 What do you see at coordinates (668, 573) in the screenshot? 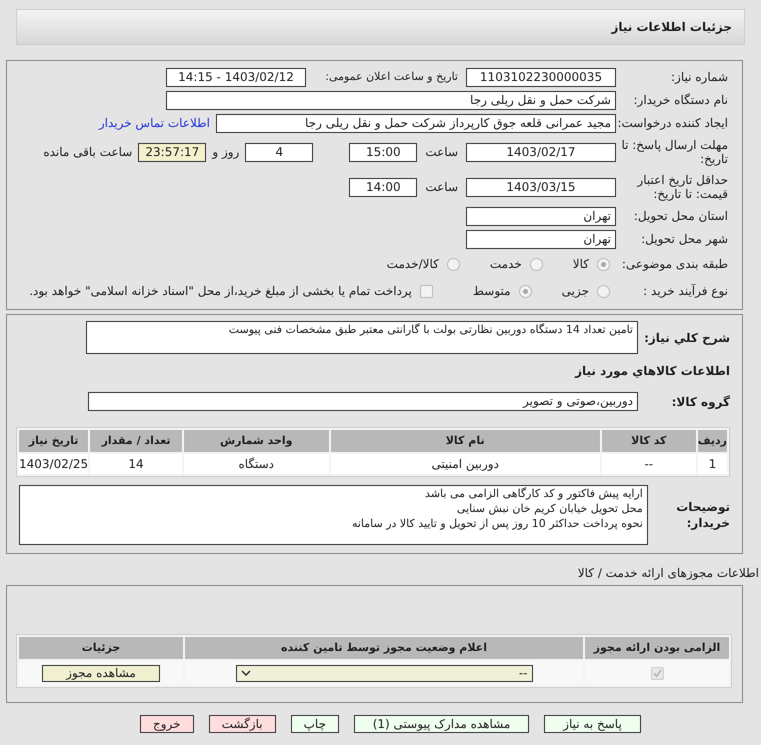
I see `section-title: اطلاعات مجوزهای ارائه خدمت / کالا` at bounding box center [668, 573].